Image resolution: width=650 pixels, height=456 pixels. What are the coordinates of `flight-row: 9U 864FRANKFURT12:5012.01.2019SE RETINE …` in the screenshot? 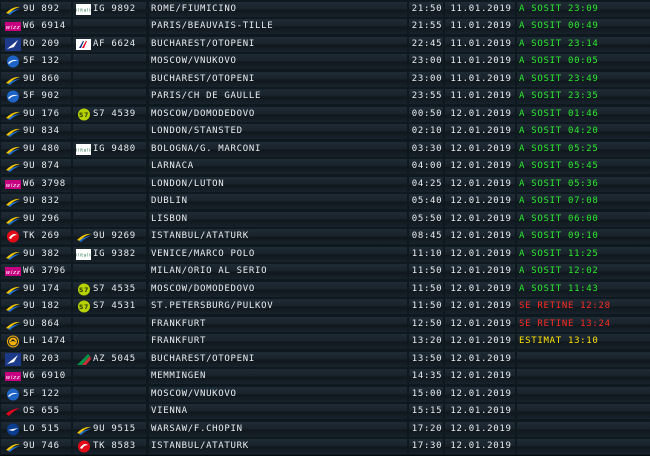 It's located at (325, 324).